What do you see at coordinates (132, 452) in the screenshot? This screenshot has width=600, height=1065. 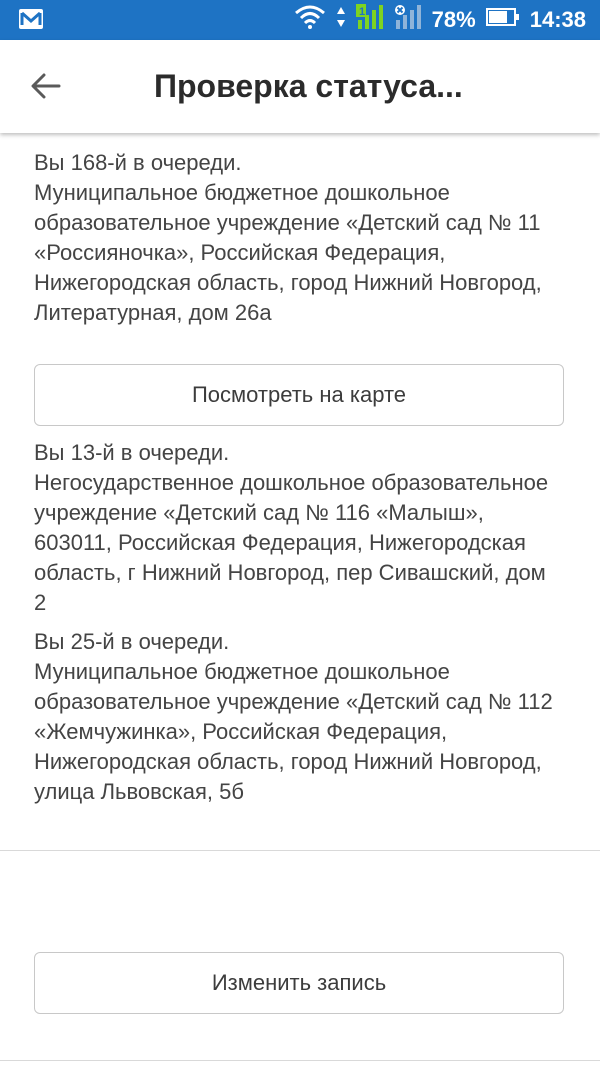 I see `queue-position: Вы 13-й в очереди.` at bounding box center [132, 452].